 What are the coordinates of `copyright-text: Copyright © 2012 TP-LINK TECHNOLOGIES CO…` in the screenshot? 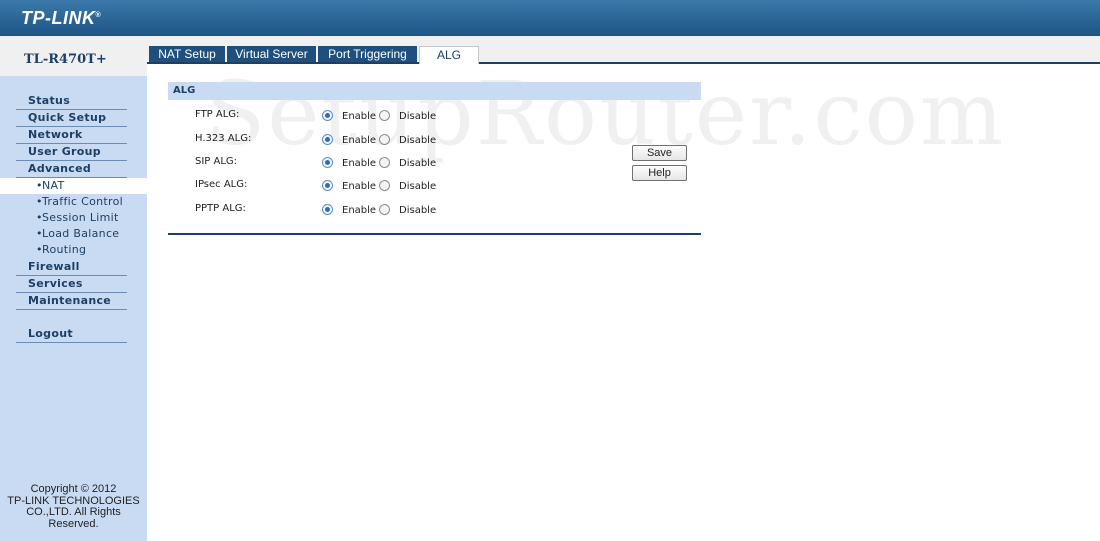 It's located at (73, 506).